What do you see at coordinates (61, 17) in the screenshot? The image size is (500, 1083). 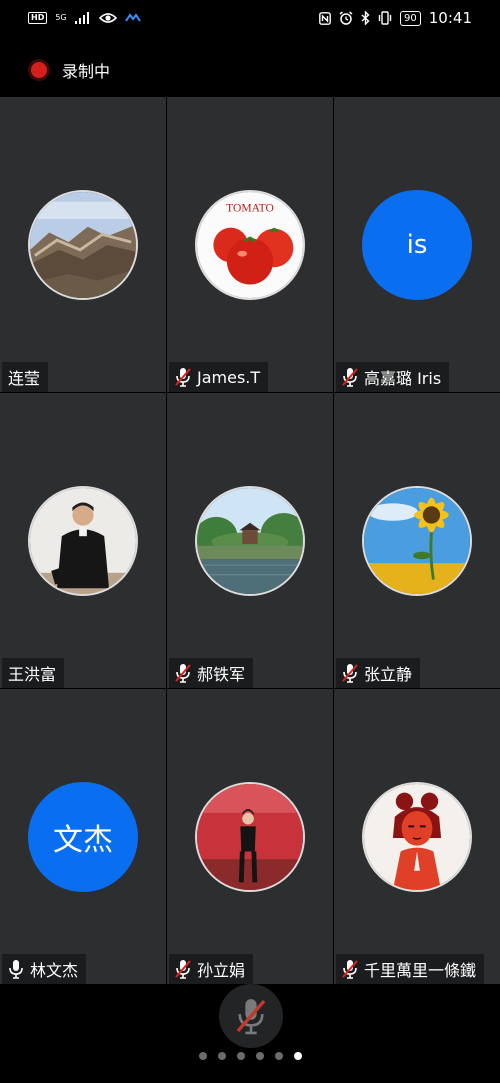 I see `network-type: 5G` at bounding box center [61, 17].